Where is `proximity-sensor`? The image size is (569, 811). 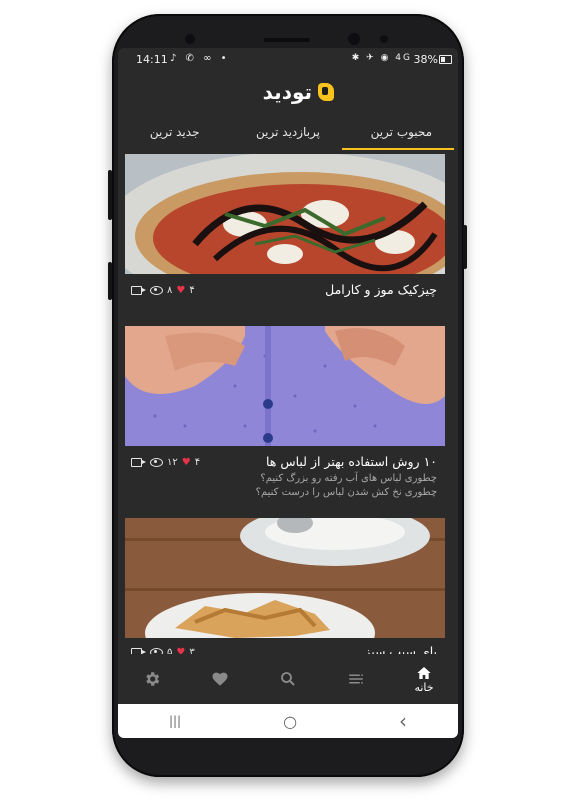 proximity-sensor is located at coordinates (384, 39).